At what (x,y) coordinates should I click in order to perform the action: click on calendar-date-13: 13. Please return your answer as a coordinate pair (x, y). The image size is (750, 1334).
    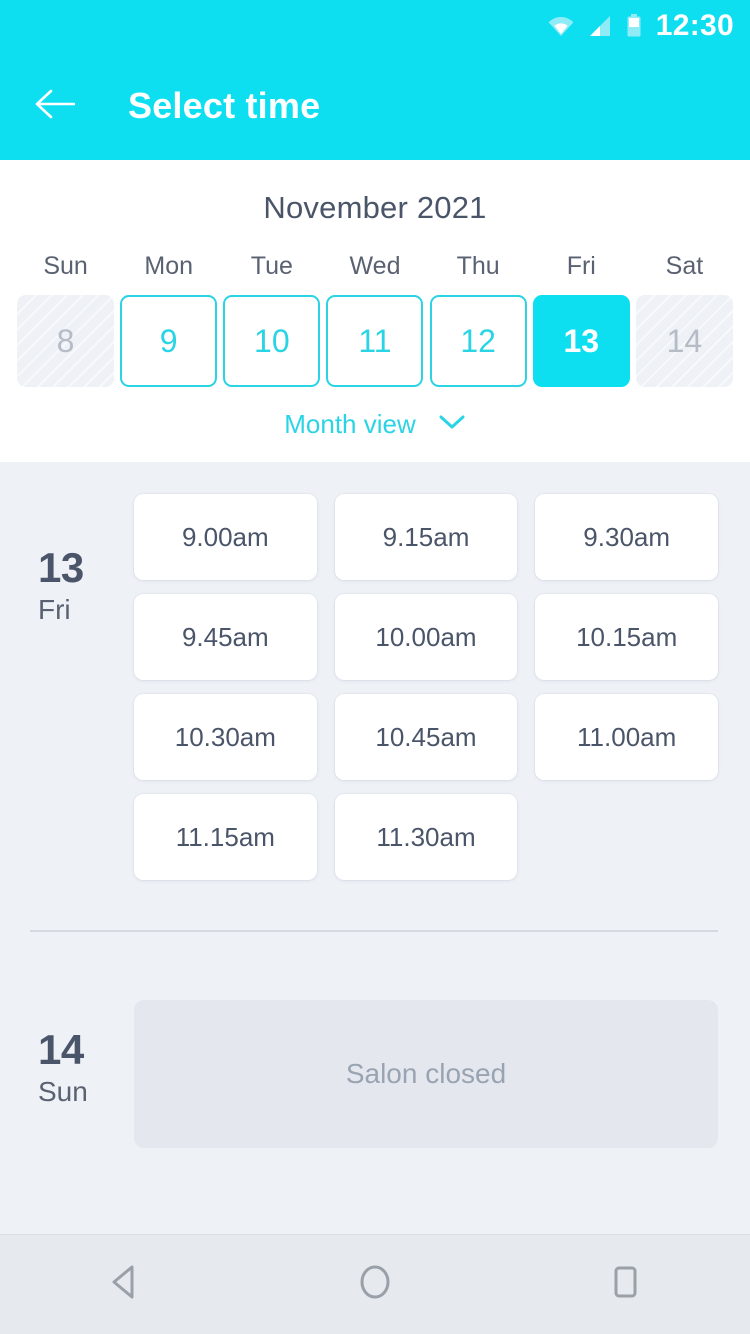
    Looking at the image, I should click on (581, 341).